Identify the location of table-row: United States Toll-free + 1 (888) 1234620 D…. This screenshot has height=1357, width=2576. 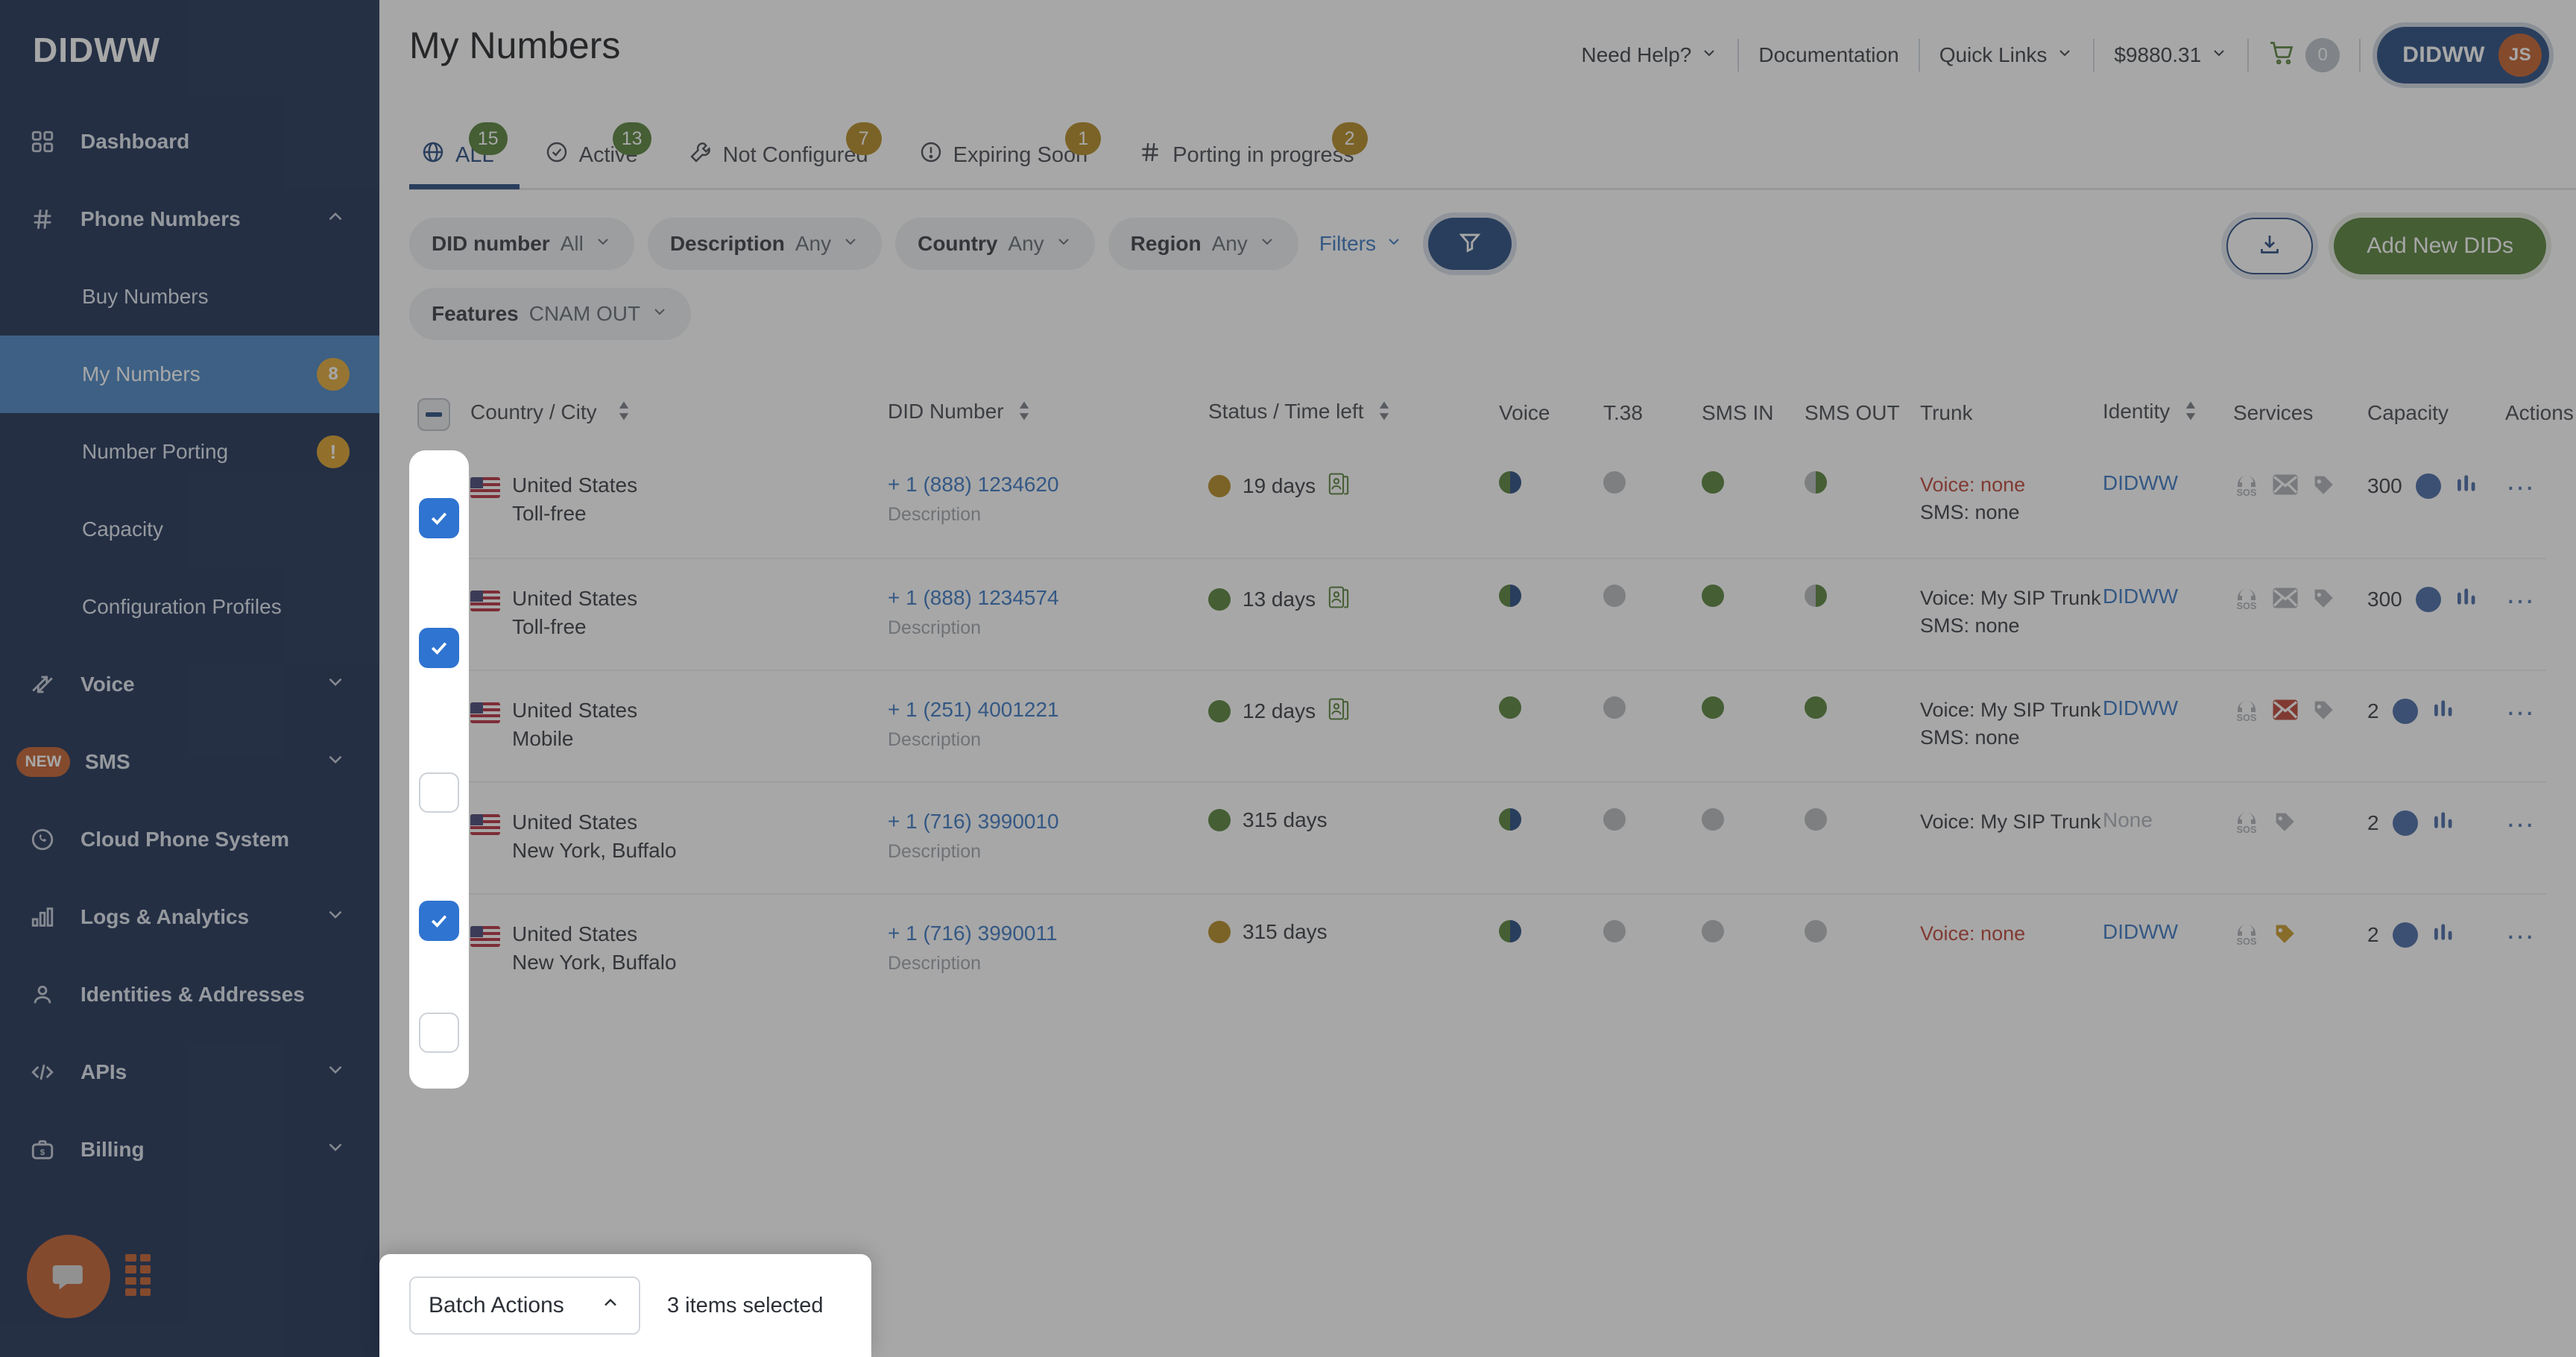
(1477, 502).